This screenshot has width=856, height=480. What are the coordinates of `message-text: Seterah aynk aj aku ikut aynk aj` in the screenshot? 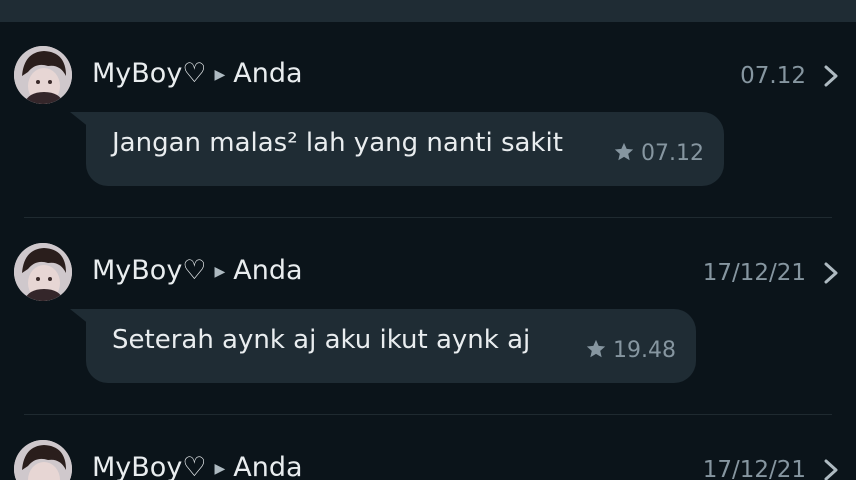 It's located at (321, 340).